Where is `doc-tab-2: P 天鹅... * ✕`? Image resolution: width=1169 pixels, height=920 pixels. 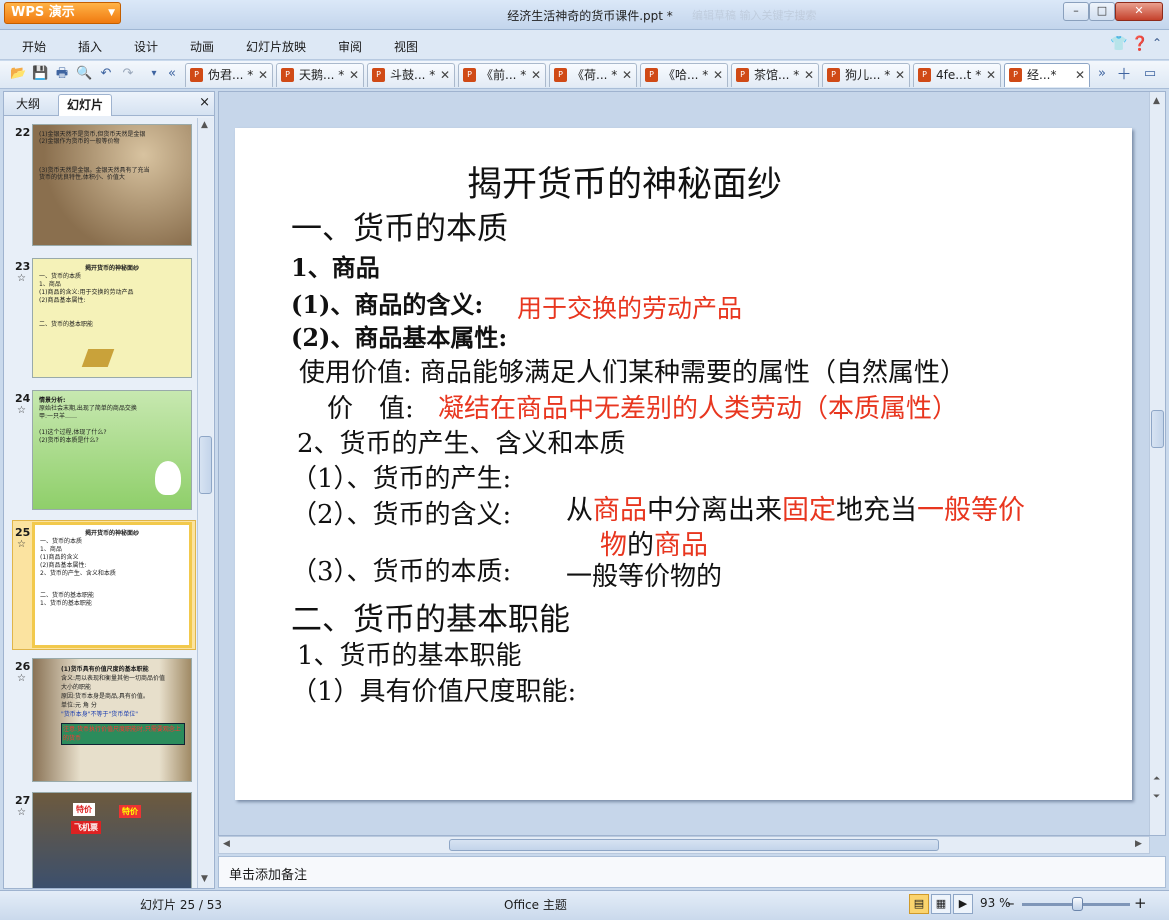
doc-tab-2: P 天鹅... * ✕ is located at coordinates (320, 75).